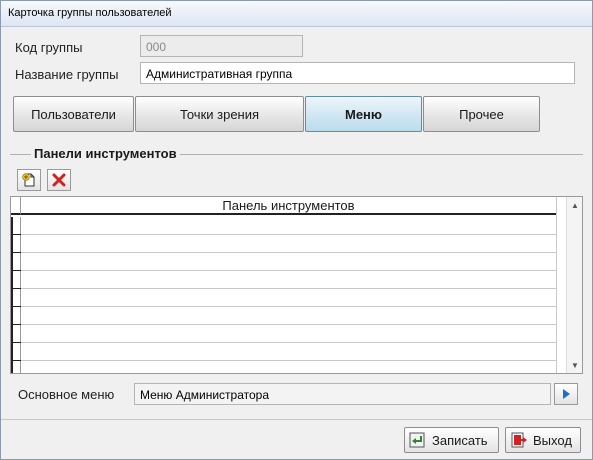 Image resolution: width=593 pixels, height=460 pixels. I want to click on delete-x-icon, so click(59, 180).